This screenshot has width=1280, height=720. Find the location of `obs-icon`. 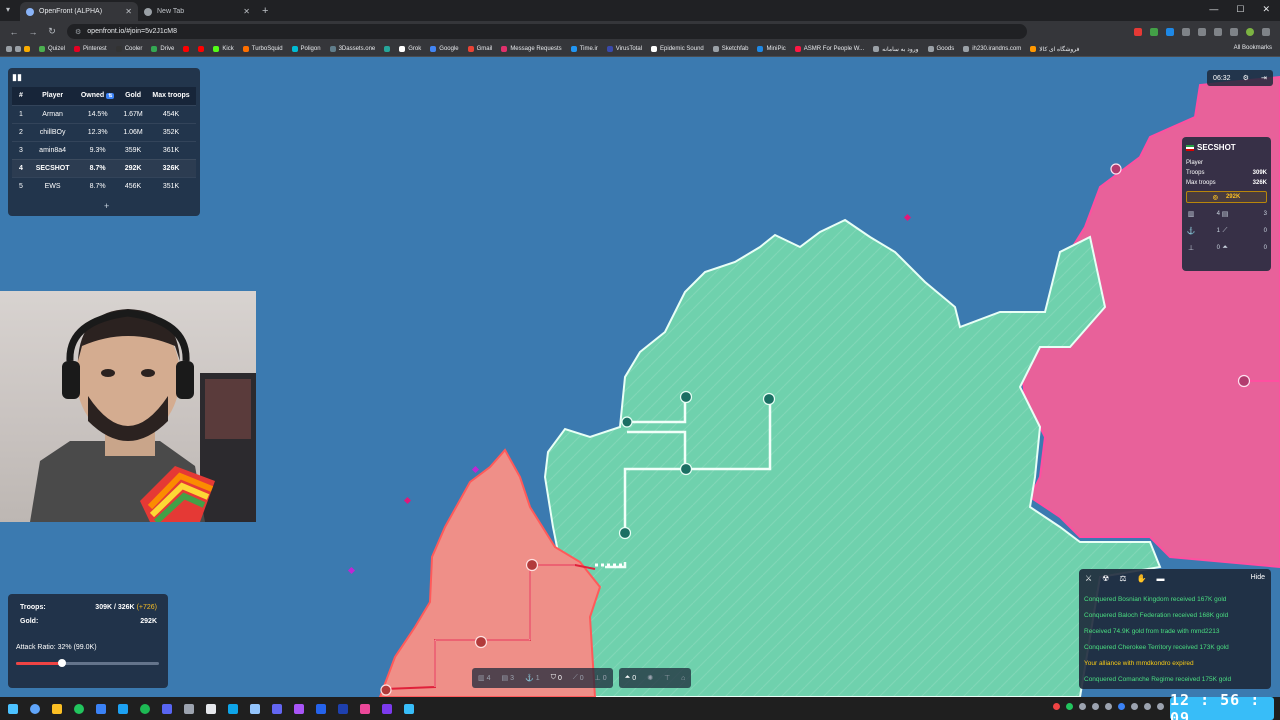

obs-icon is located at coordinates (211, 708).